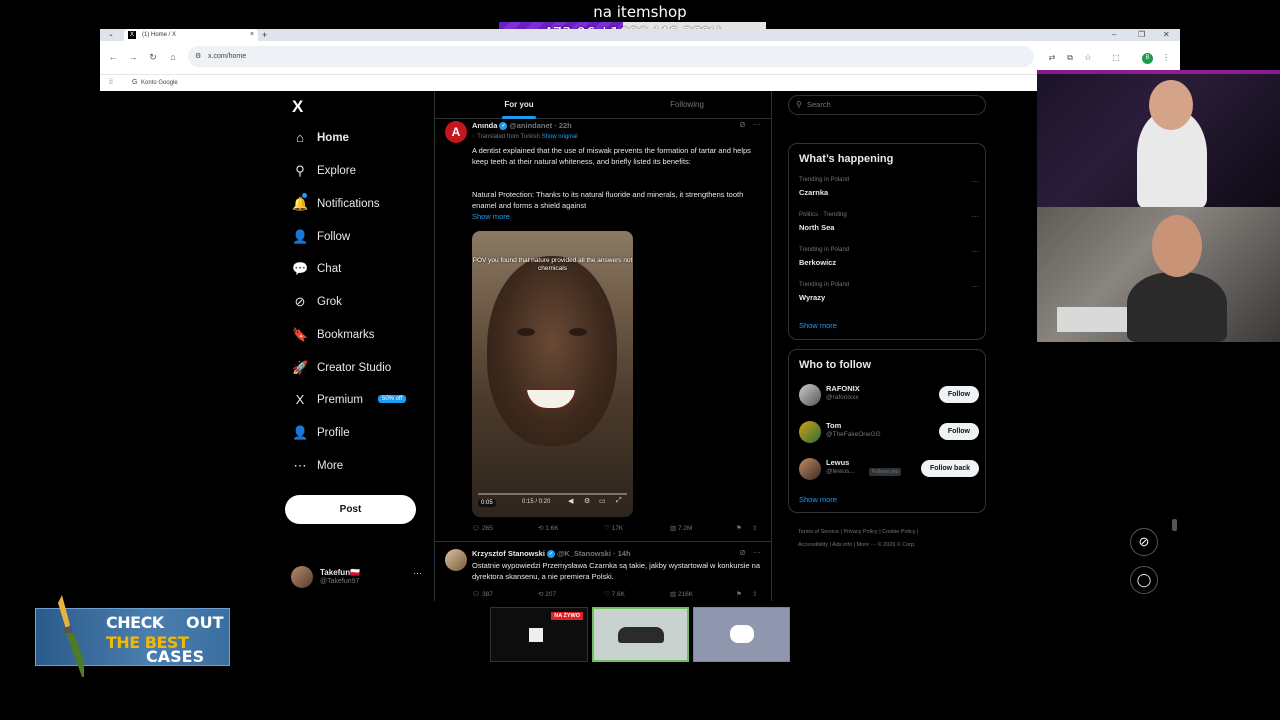 The height and width of the screenshot is (720, 1280). I want to click on trend-item: Trending in Poland Czarnka ···, so click(889, 192).